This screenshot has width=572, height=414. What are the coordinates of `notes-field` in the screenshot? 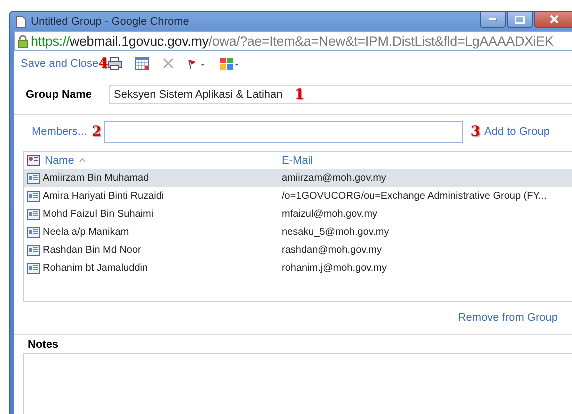 It's located at (297, 383).